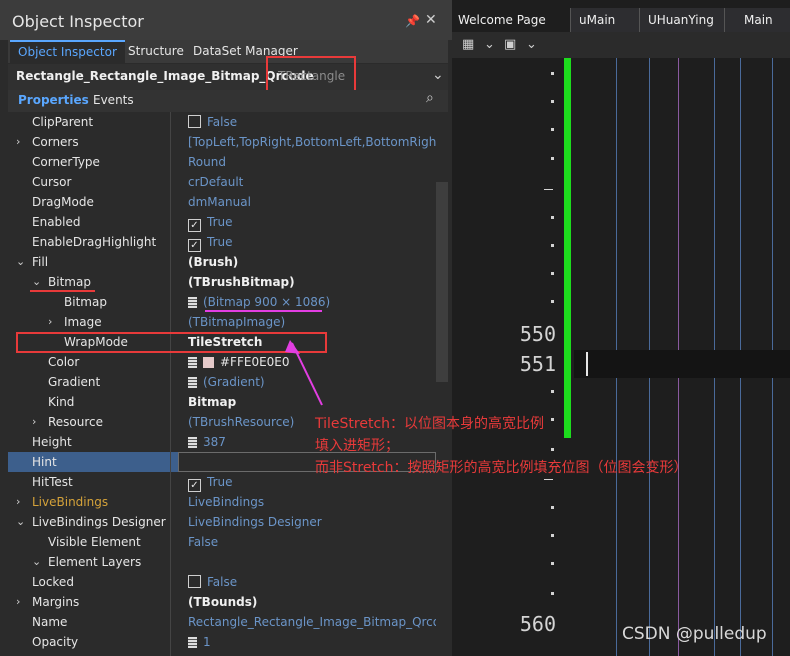 The width and height of the screenshot is (790, 656). I want to click on annotation-line-2: 填入进矩形；, so click(357, 446).